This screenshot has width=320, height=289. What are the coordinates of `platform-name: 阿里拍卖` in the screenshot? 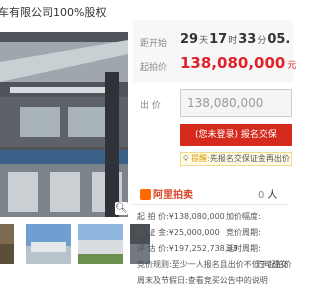 It's located at (173, 195).